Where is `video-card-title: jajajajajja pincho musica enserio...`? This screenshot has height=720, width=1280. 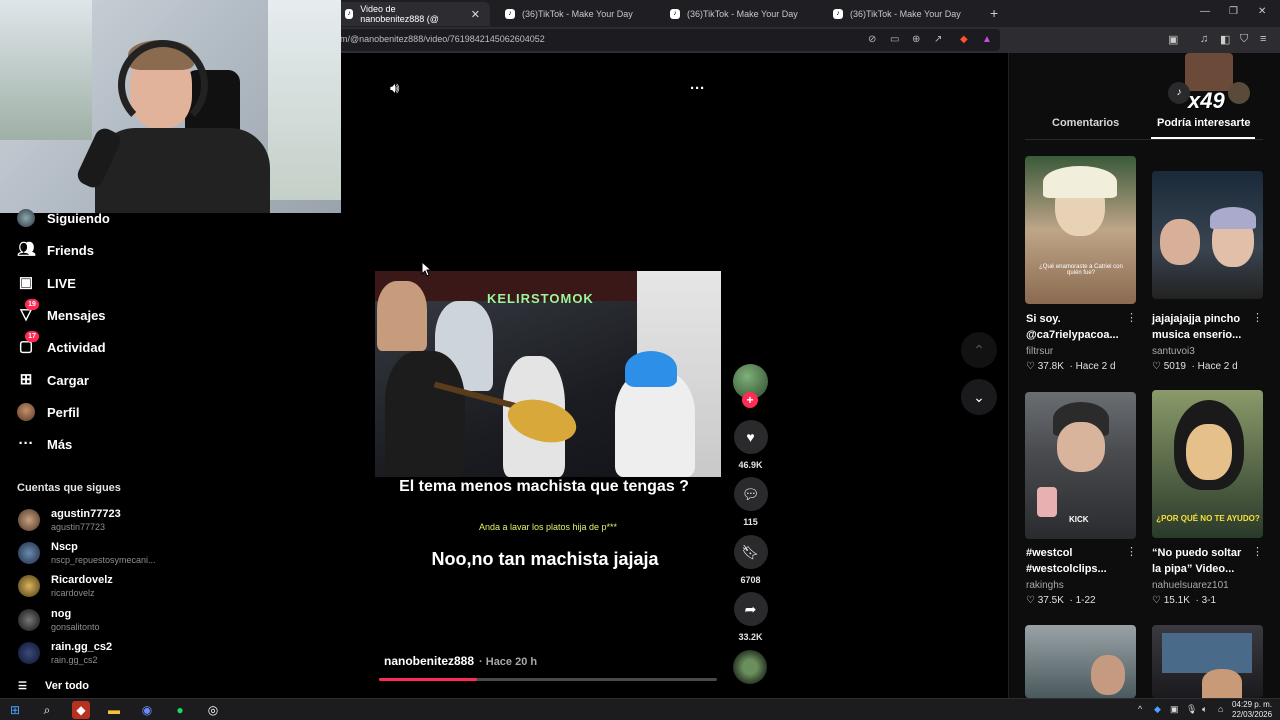
video-card-title: jajajajajja pincho musica enserio... is located at coordinates (1202, 327).